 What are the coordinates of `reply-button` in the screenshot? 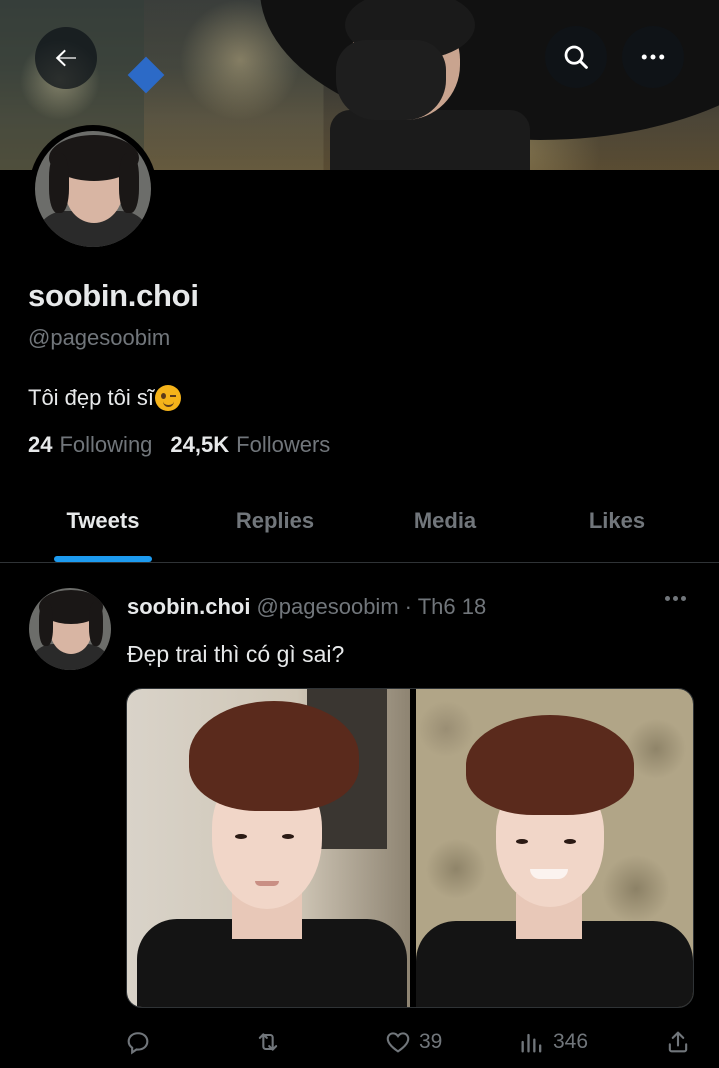 It's located at (141, 1042).